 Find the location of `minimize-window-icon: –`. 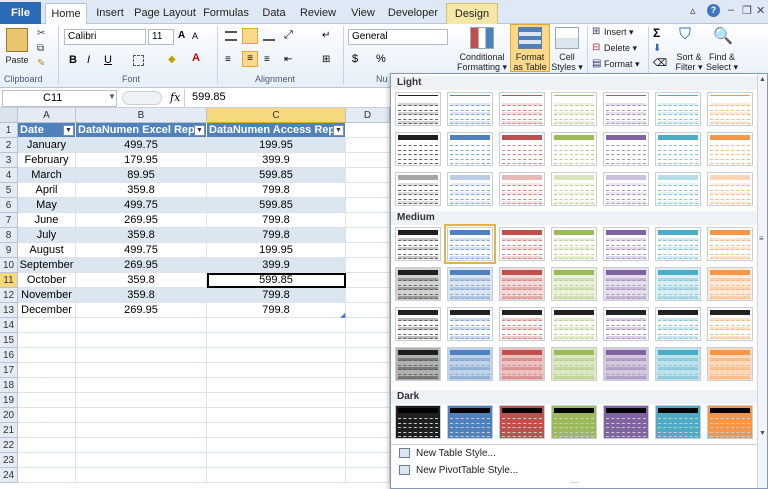

minimize-window-icon: – is located at coordinates (731, 10).